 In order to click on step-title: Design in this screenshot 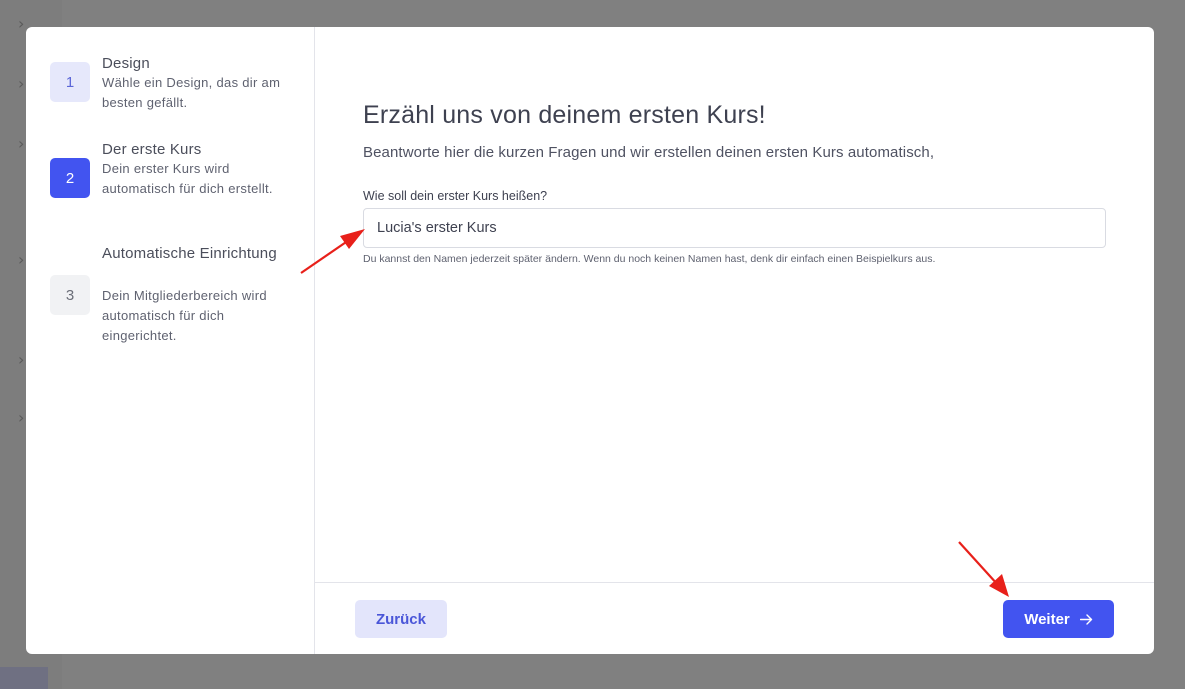, I will do `click(126, 63)`.